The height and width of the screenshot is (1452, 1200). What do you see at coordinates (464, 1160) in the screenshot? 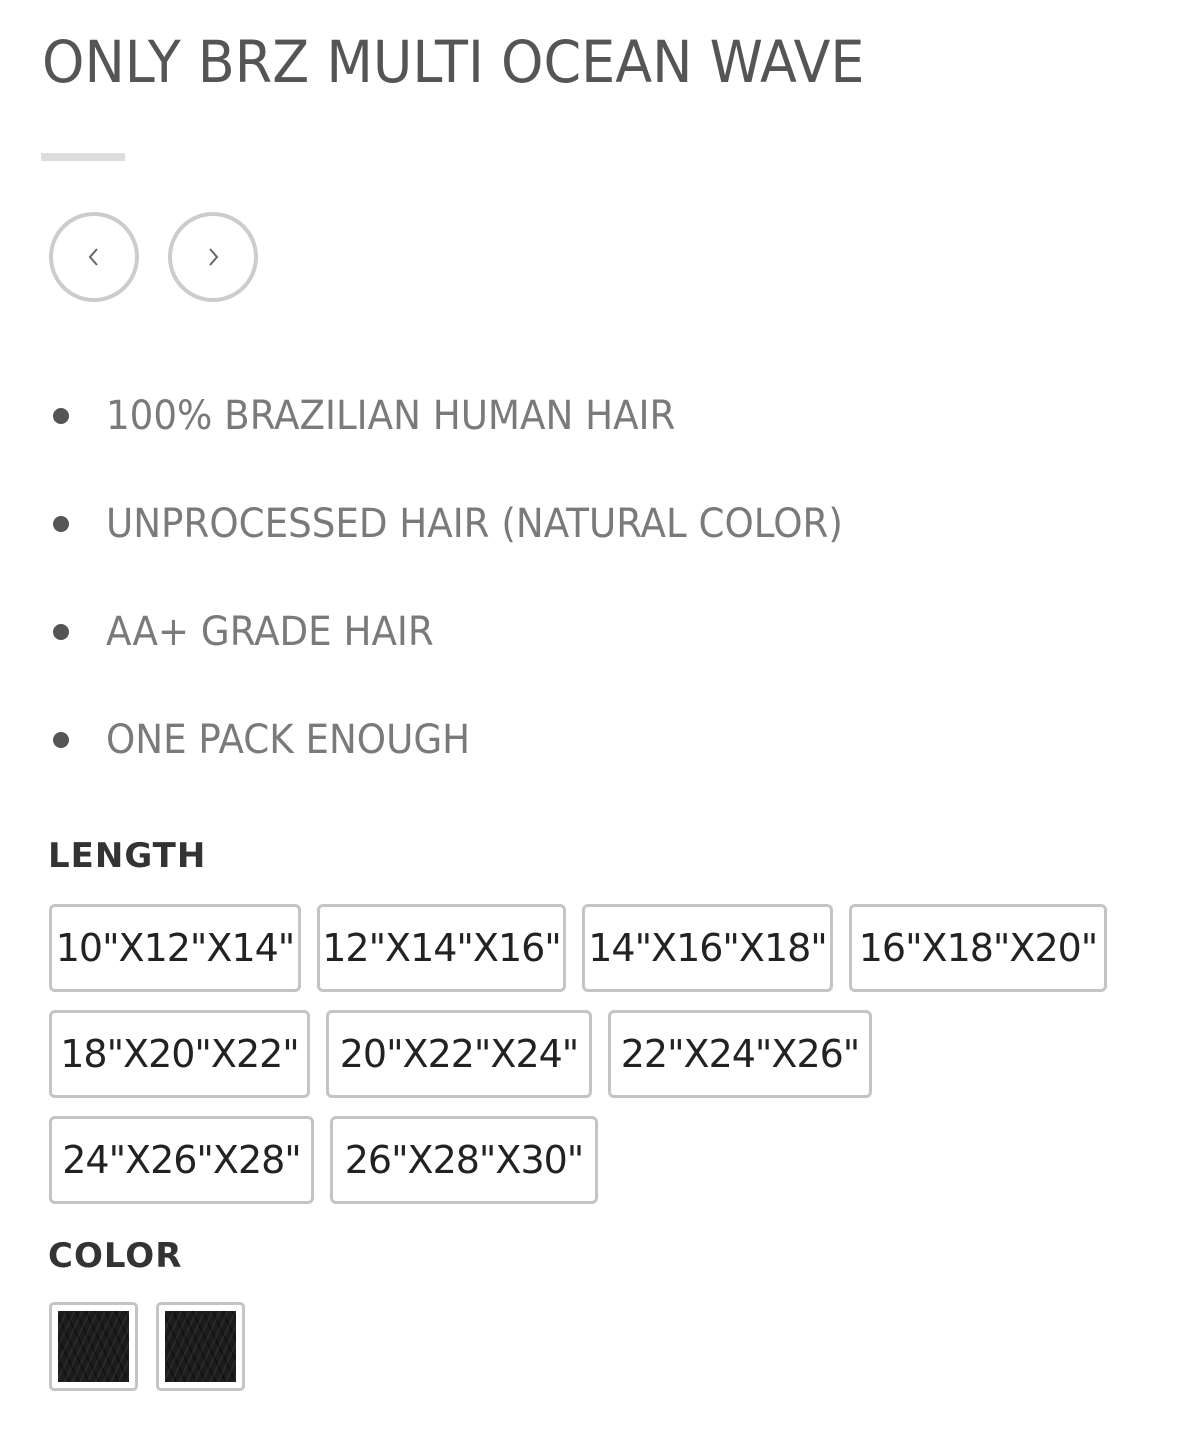
I see `length-option: 26"X28"X30"` at bounding box center [464, 1160].